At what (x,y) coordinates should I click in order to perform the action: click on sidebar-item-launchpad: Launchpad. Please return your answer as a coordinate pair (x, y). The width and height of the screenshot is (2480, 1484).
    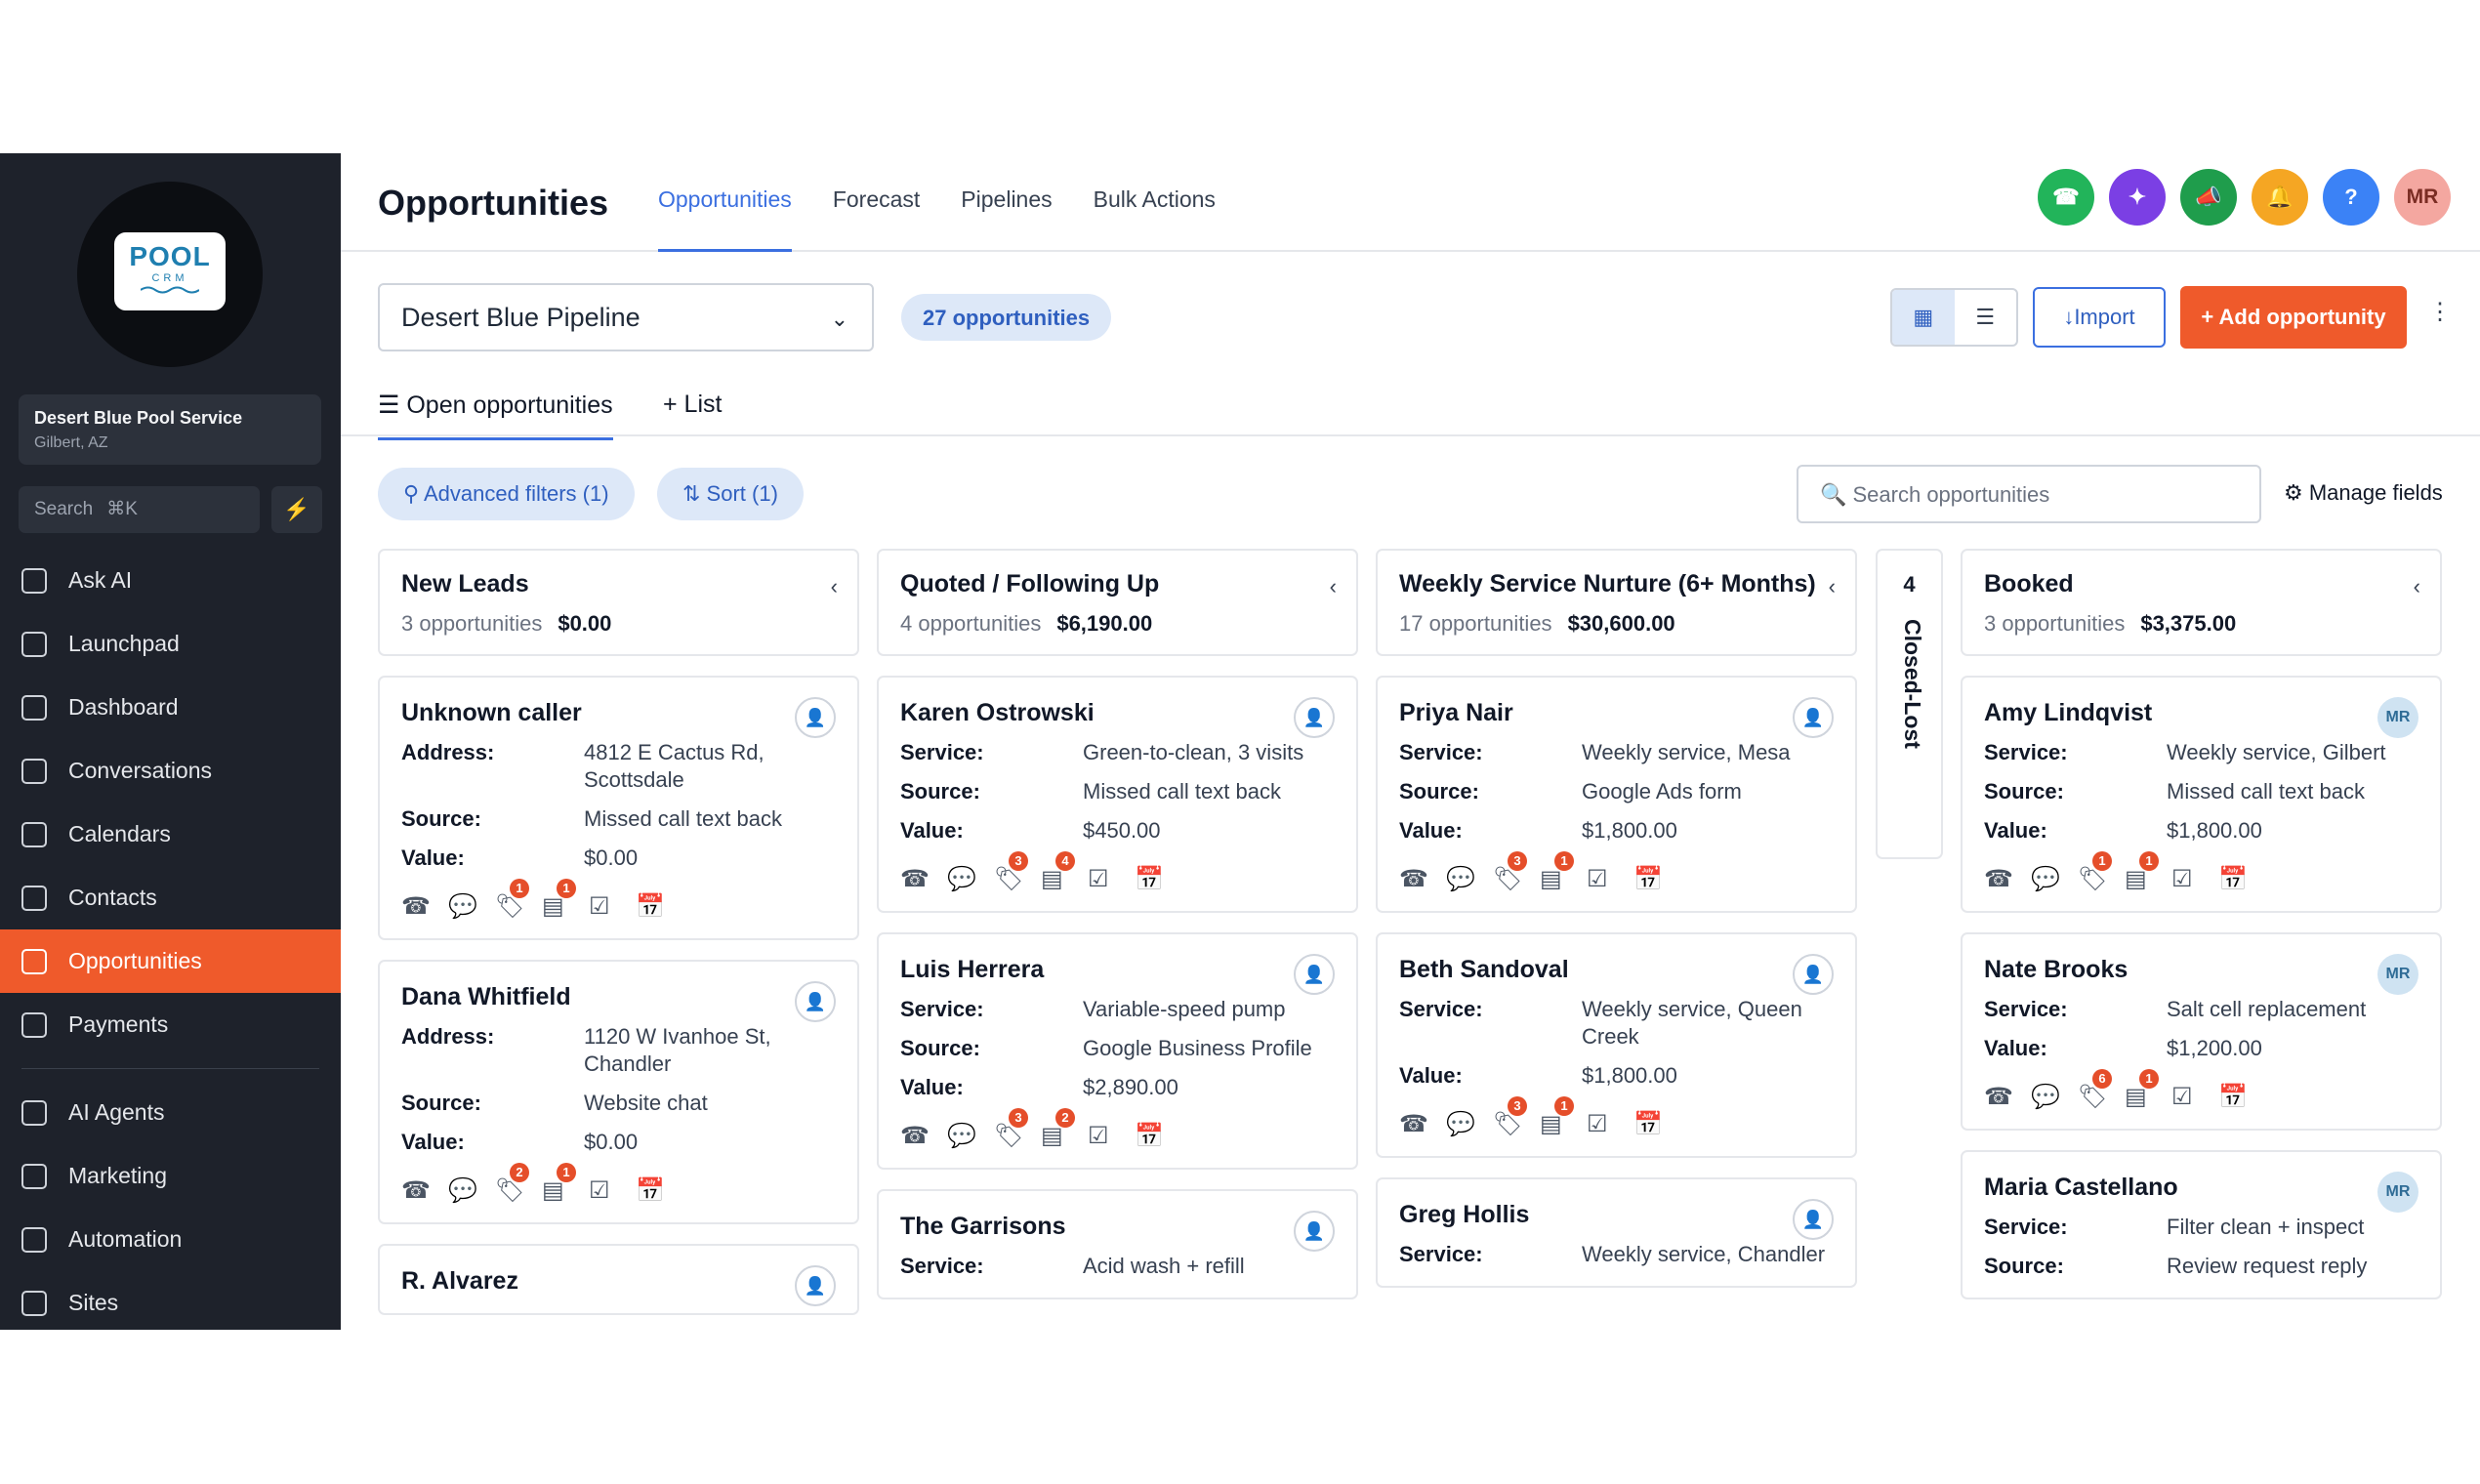
    Looking at the image, I should click on (170, 644).